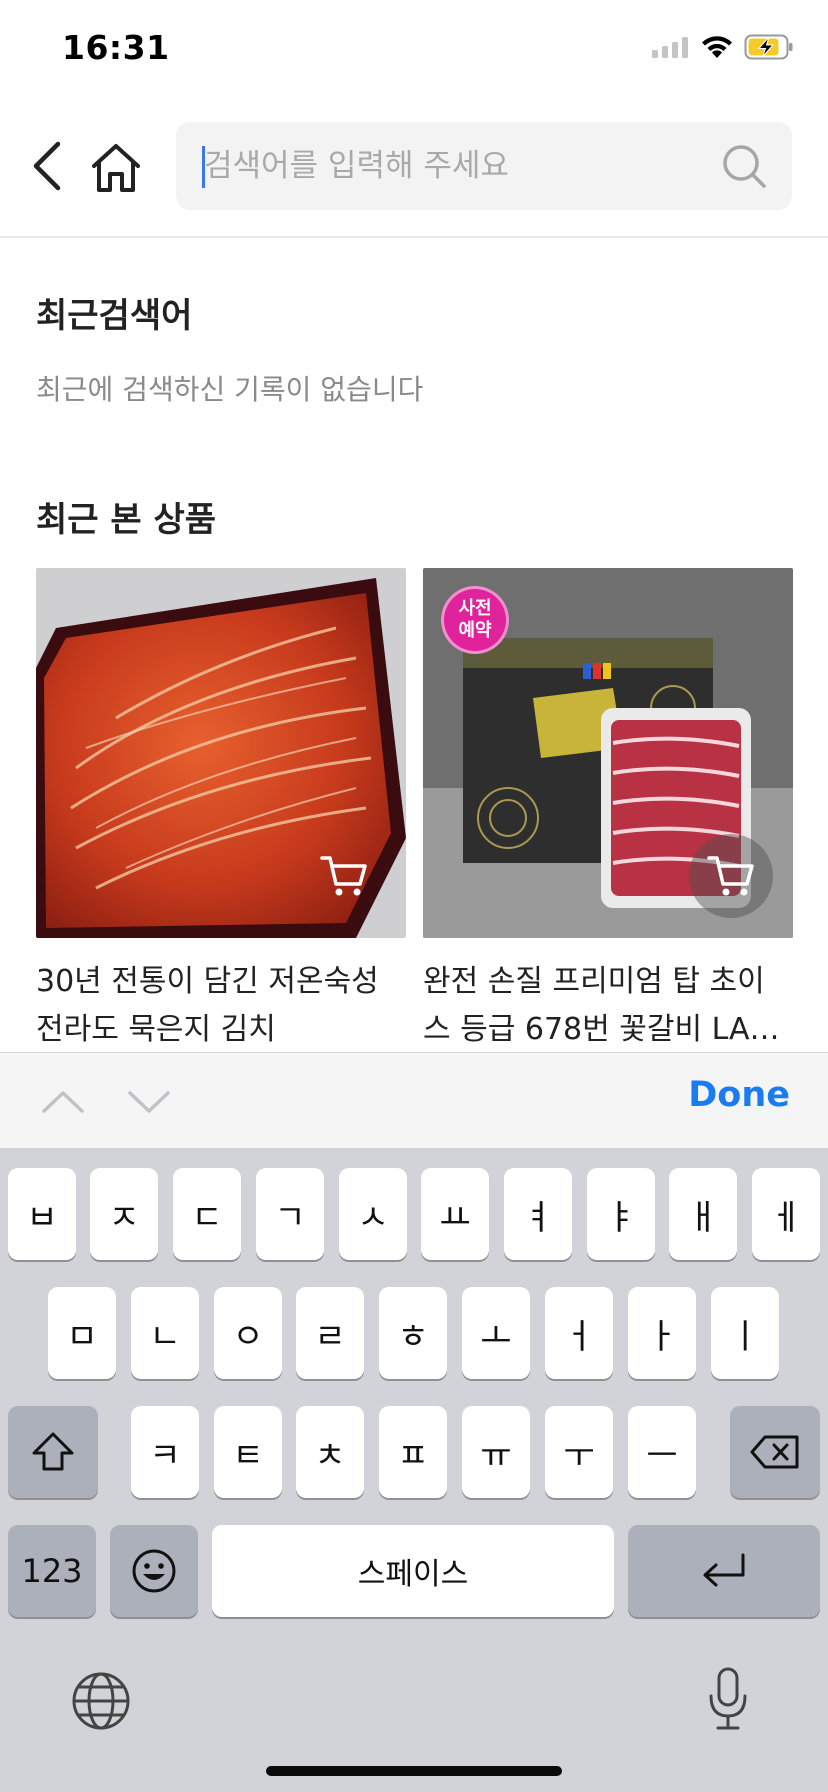  I want to click on backspace-icon, so click(774, 1452).